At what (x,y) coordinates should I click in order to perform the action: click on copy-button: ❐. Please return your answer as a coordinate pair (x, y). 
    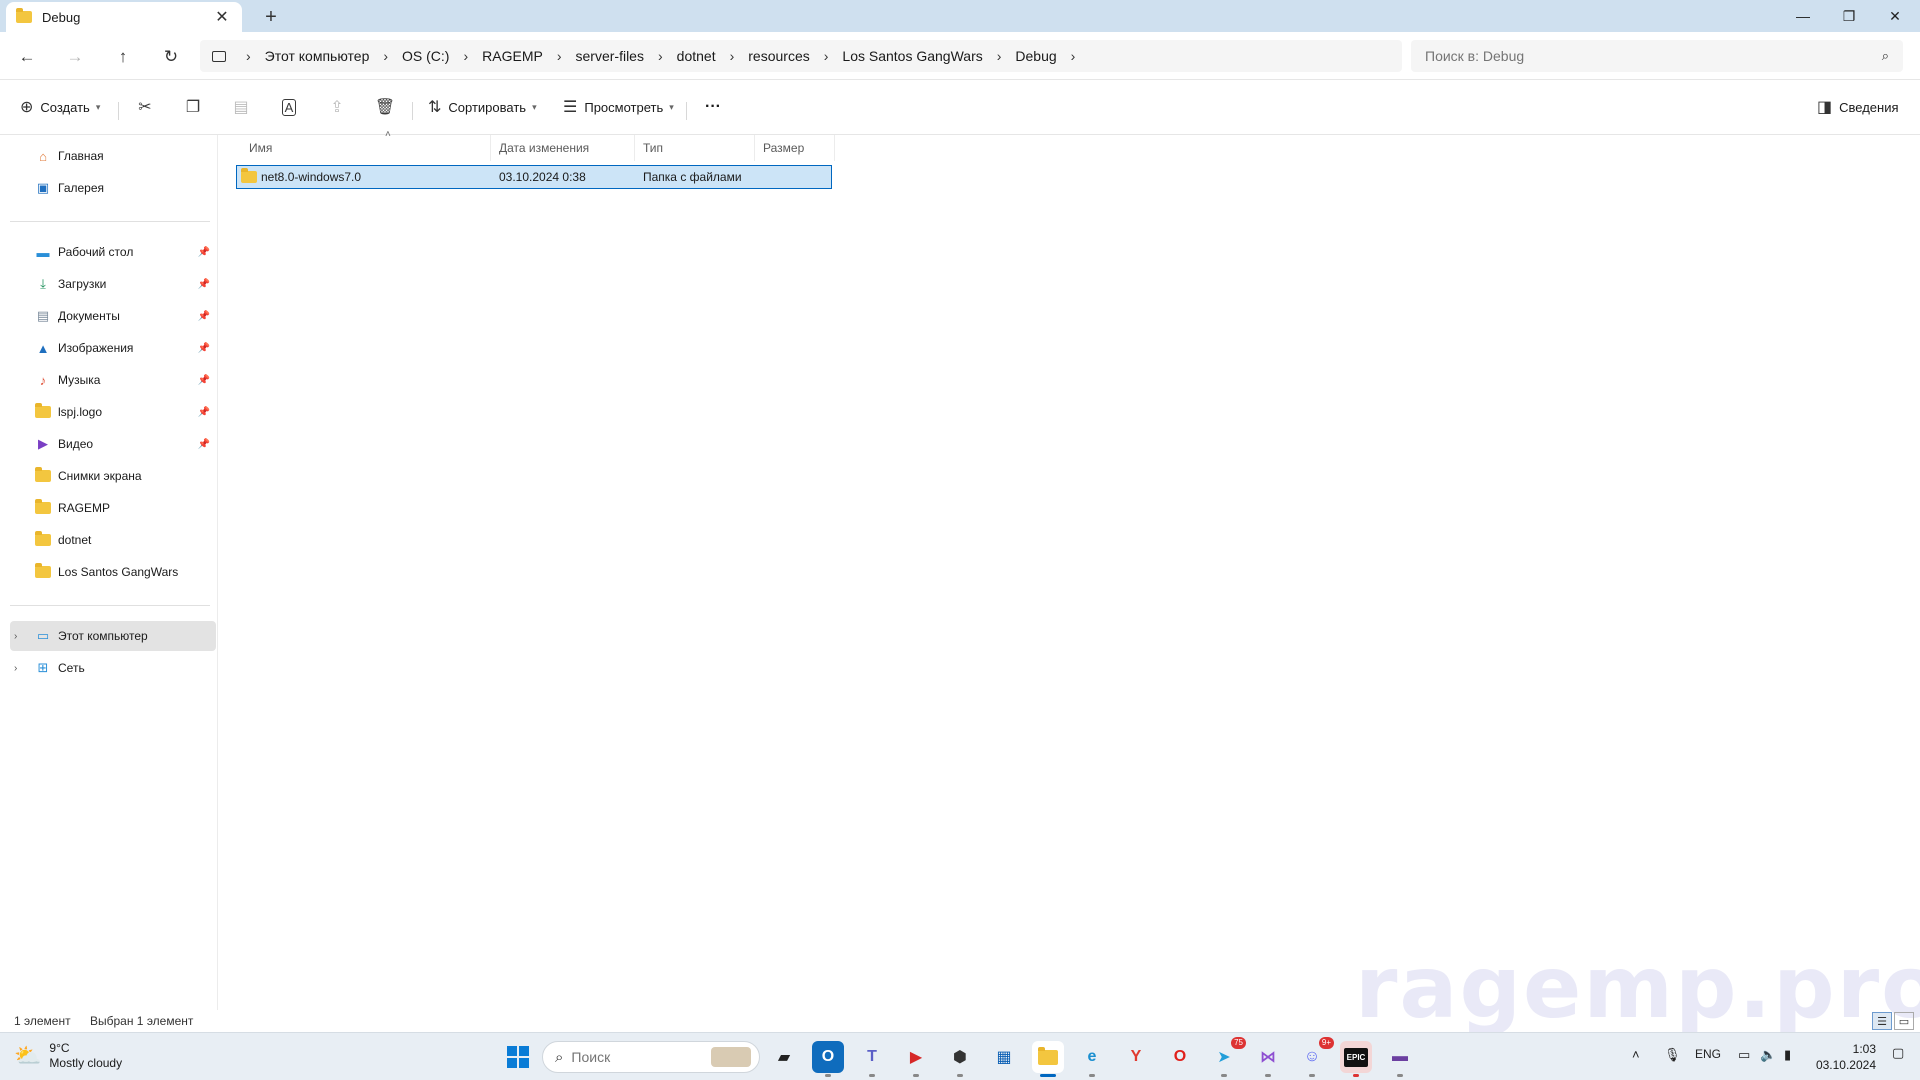
    Looking at the image, I should click on (193, 107).